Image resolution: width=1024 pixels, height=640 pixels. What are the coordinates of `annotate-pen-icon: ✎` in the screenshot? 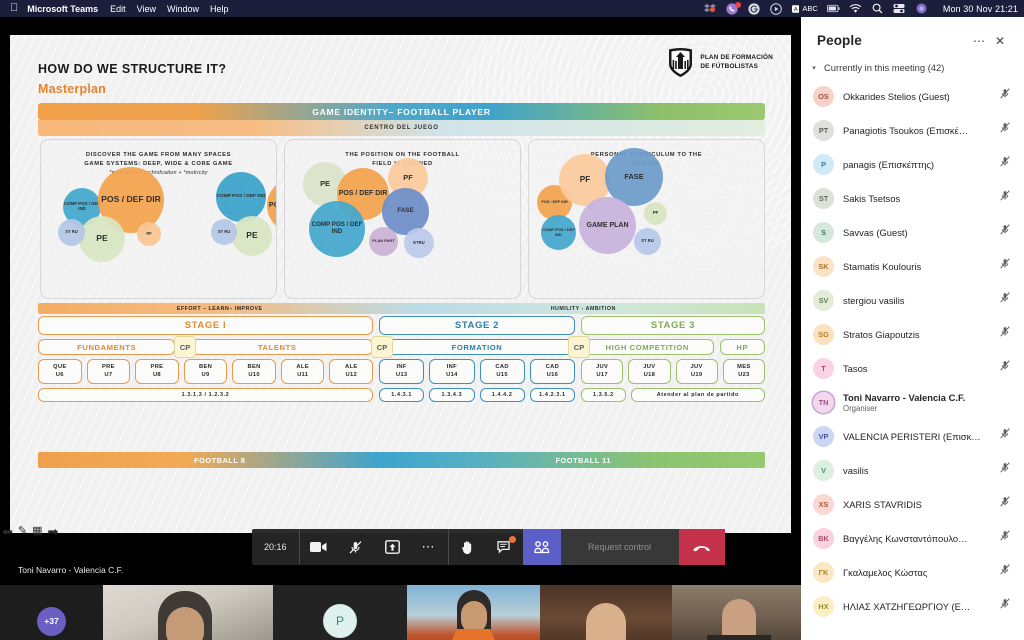 It's located at (22, 531).